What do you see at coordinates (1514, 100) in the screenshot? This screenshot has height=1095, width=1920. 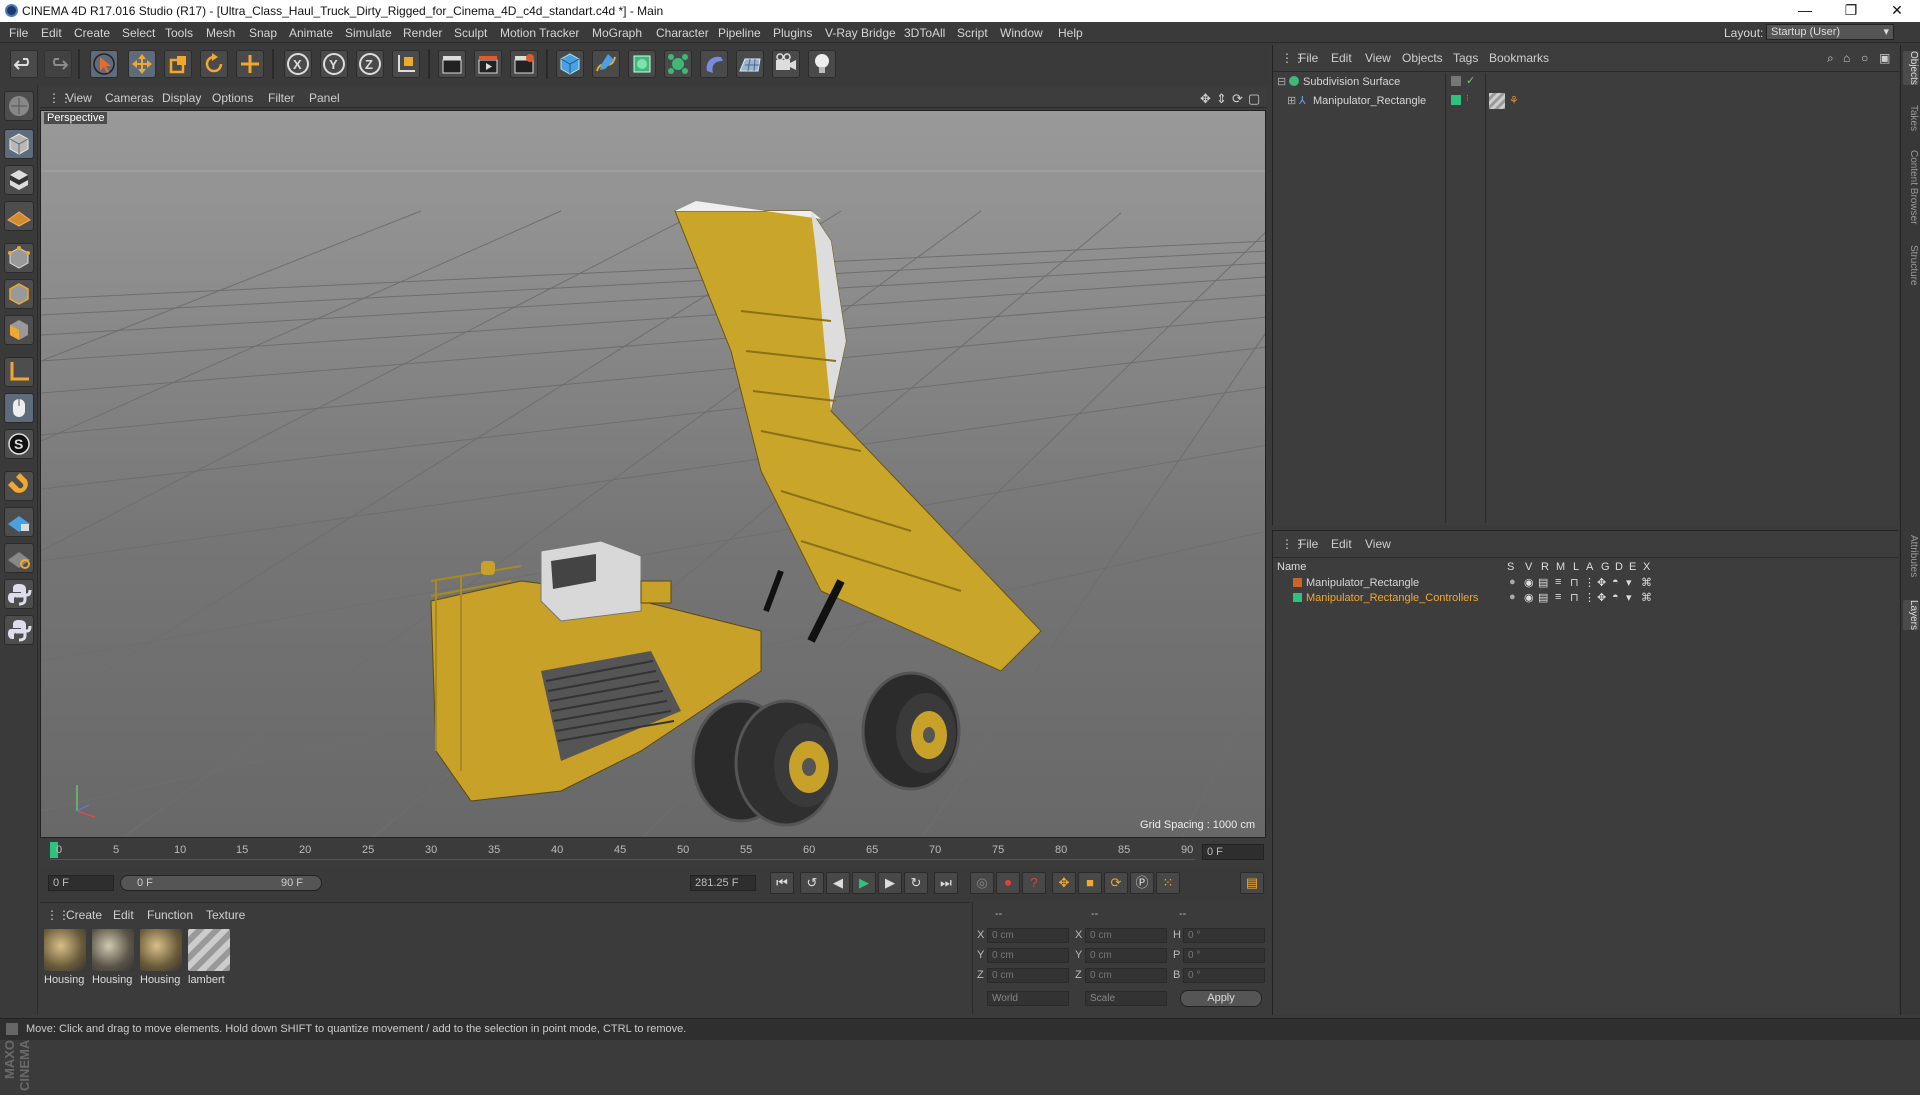 I see `expression-tag-icon: ⚘` at bounding box center [1514, 100].